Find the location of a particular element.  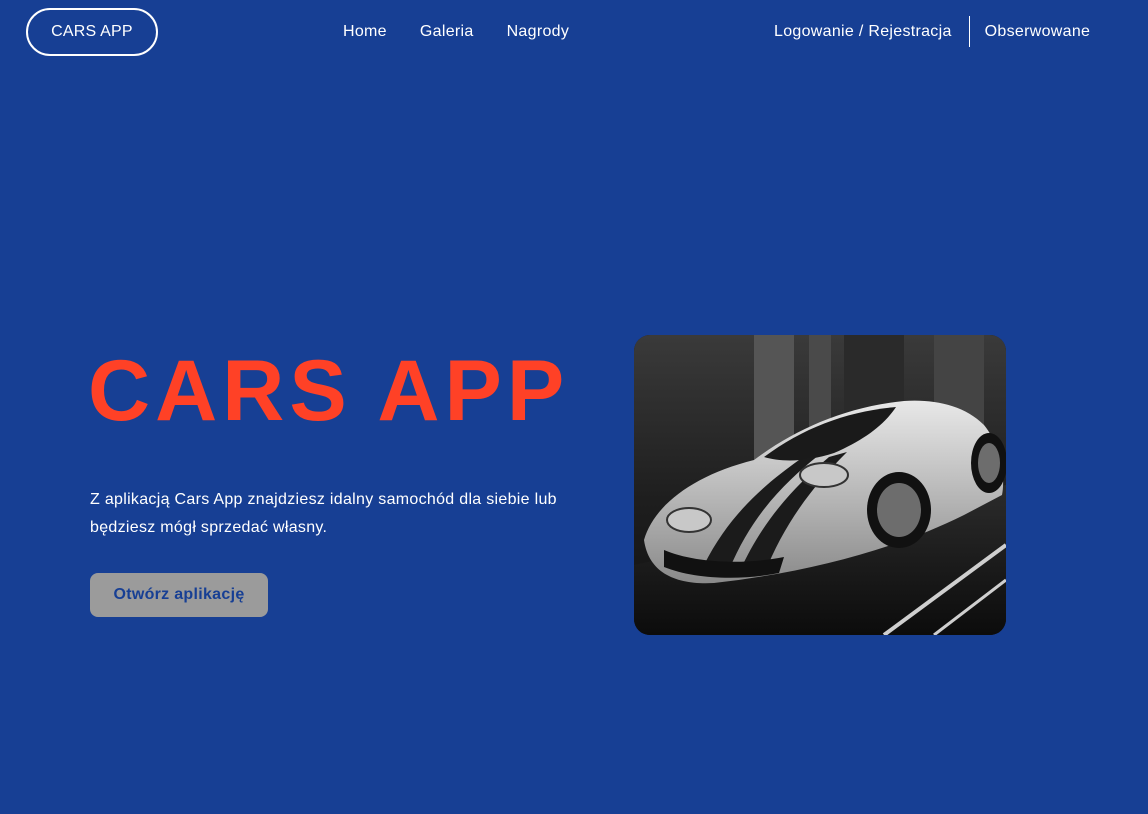

nav-link-gallery: Galeria is located at coordinates (447, 32).